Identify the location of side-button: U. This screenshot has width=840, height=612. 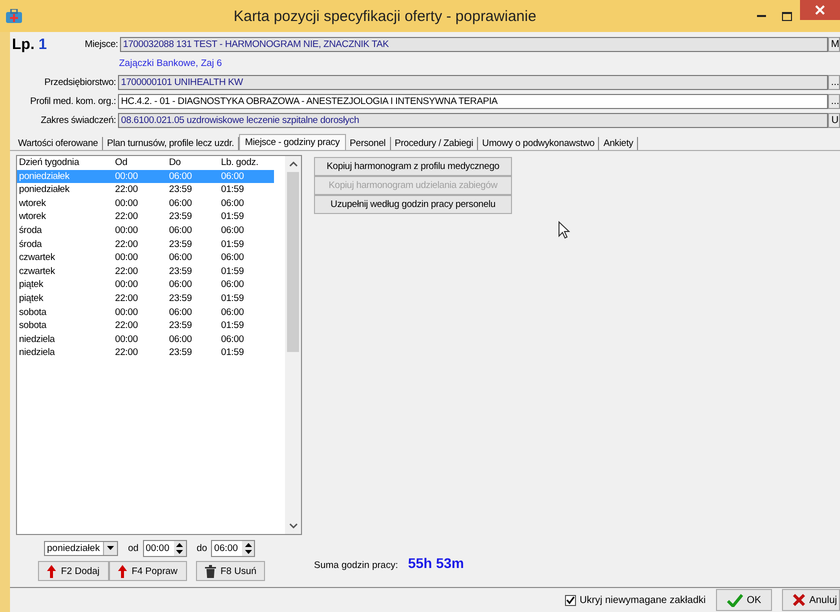
(834, 120).